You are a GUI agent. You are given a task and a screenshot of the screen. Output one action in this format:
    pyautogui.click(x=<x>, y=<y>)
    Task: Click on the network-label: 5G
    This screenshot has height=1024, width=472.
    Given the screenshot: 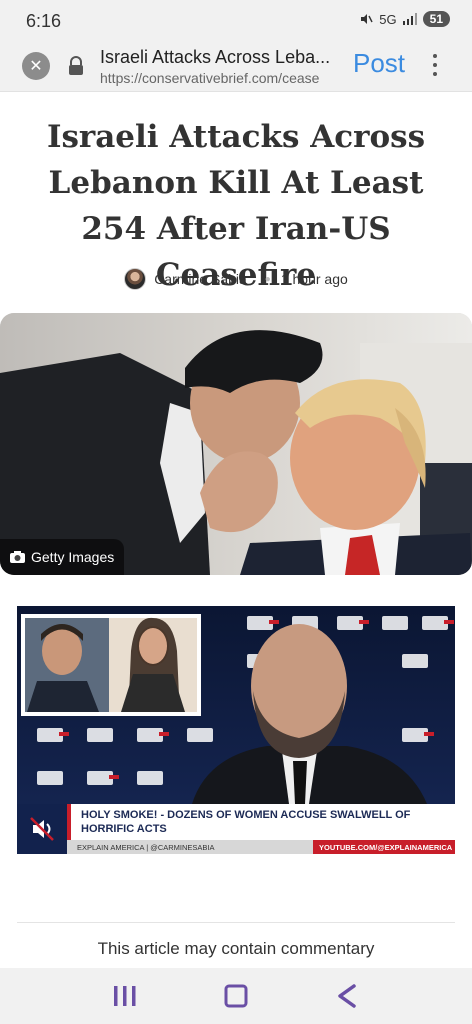 What is the action you would take?
    pyautogui.click(x=388, y=19)
    